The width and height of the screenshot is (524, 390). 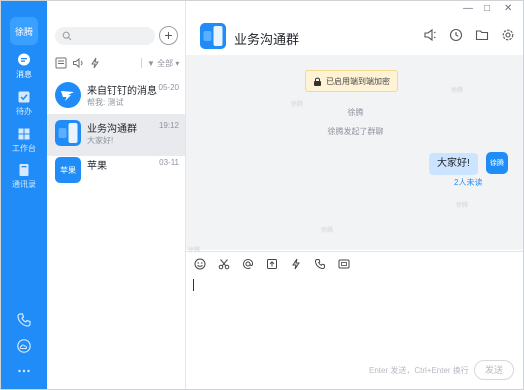 I want to click on search-input, so click(x=105, y=36).